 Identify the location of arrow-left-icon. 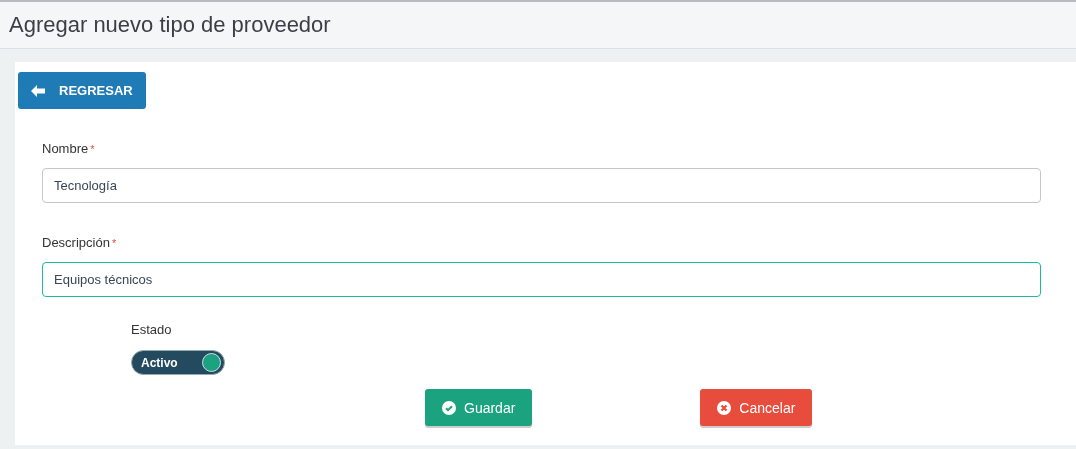
(38, 90).